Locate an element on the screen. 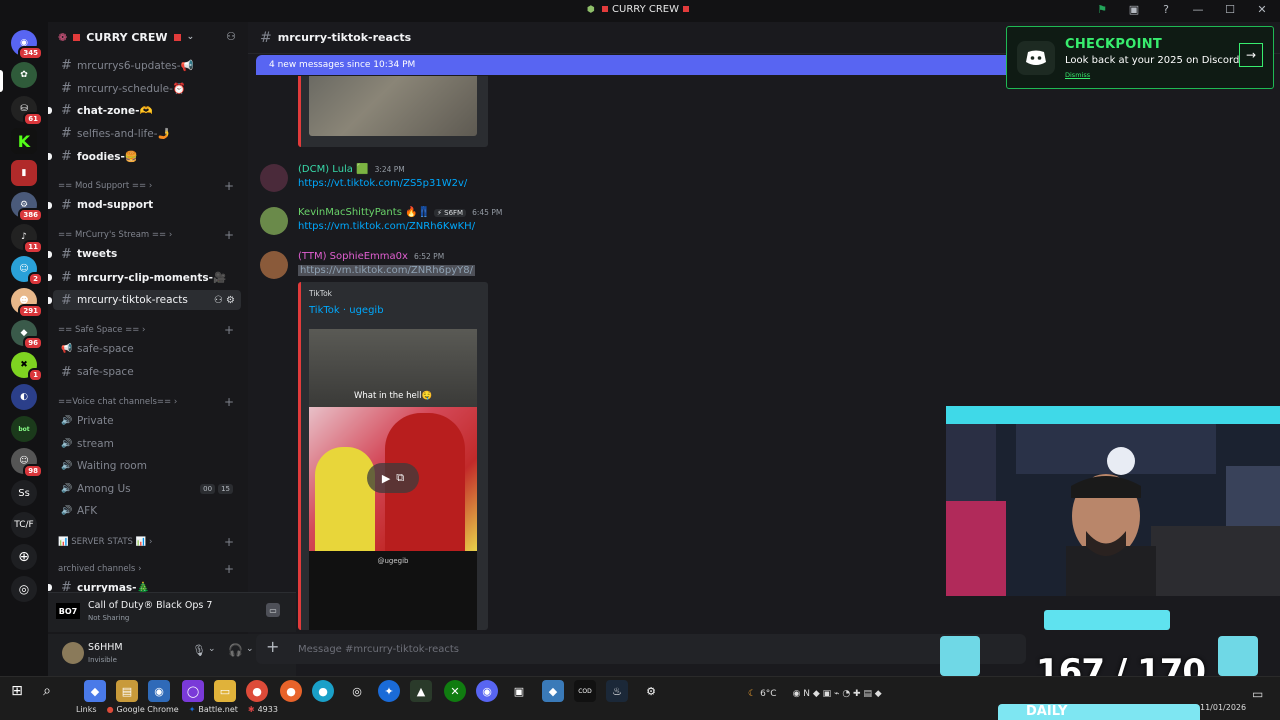  message-author: (TTM) SophieEmma0x is located at coordinates (353, 256).